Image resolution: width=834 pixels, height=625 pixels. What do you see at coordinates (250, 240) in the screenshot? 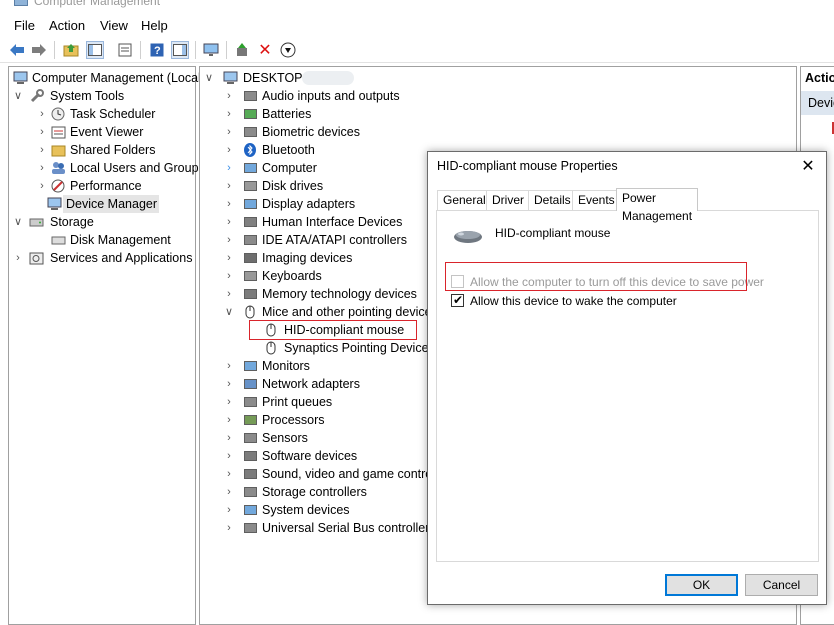
I see `ide-controller-icon` at bounding box center [250, 240].